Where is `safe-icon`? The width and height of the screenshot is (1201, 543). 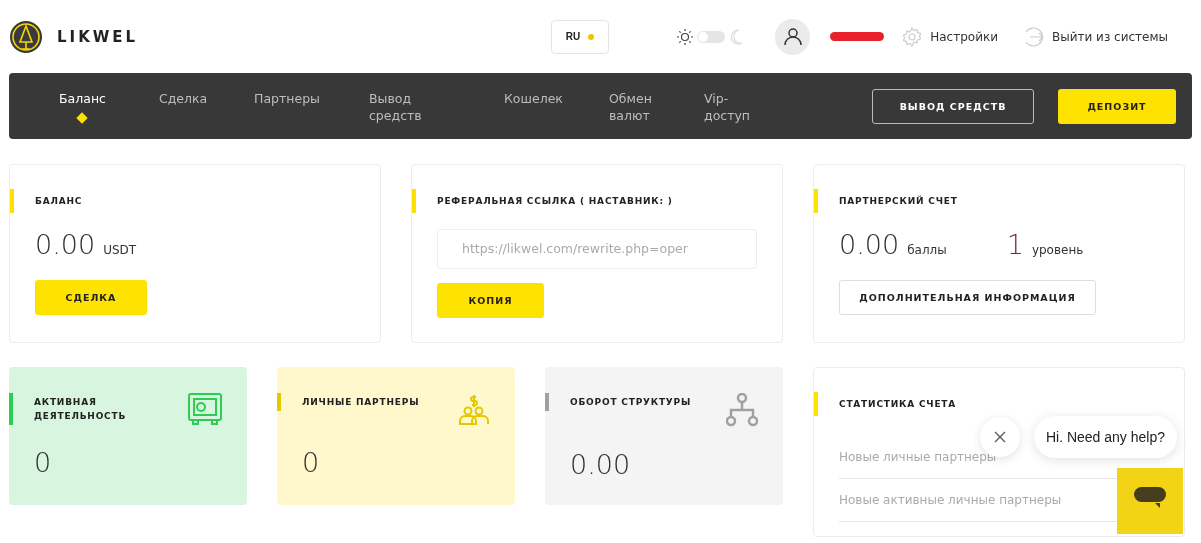 safe-icon is located at coordinates (205, 409).